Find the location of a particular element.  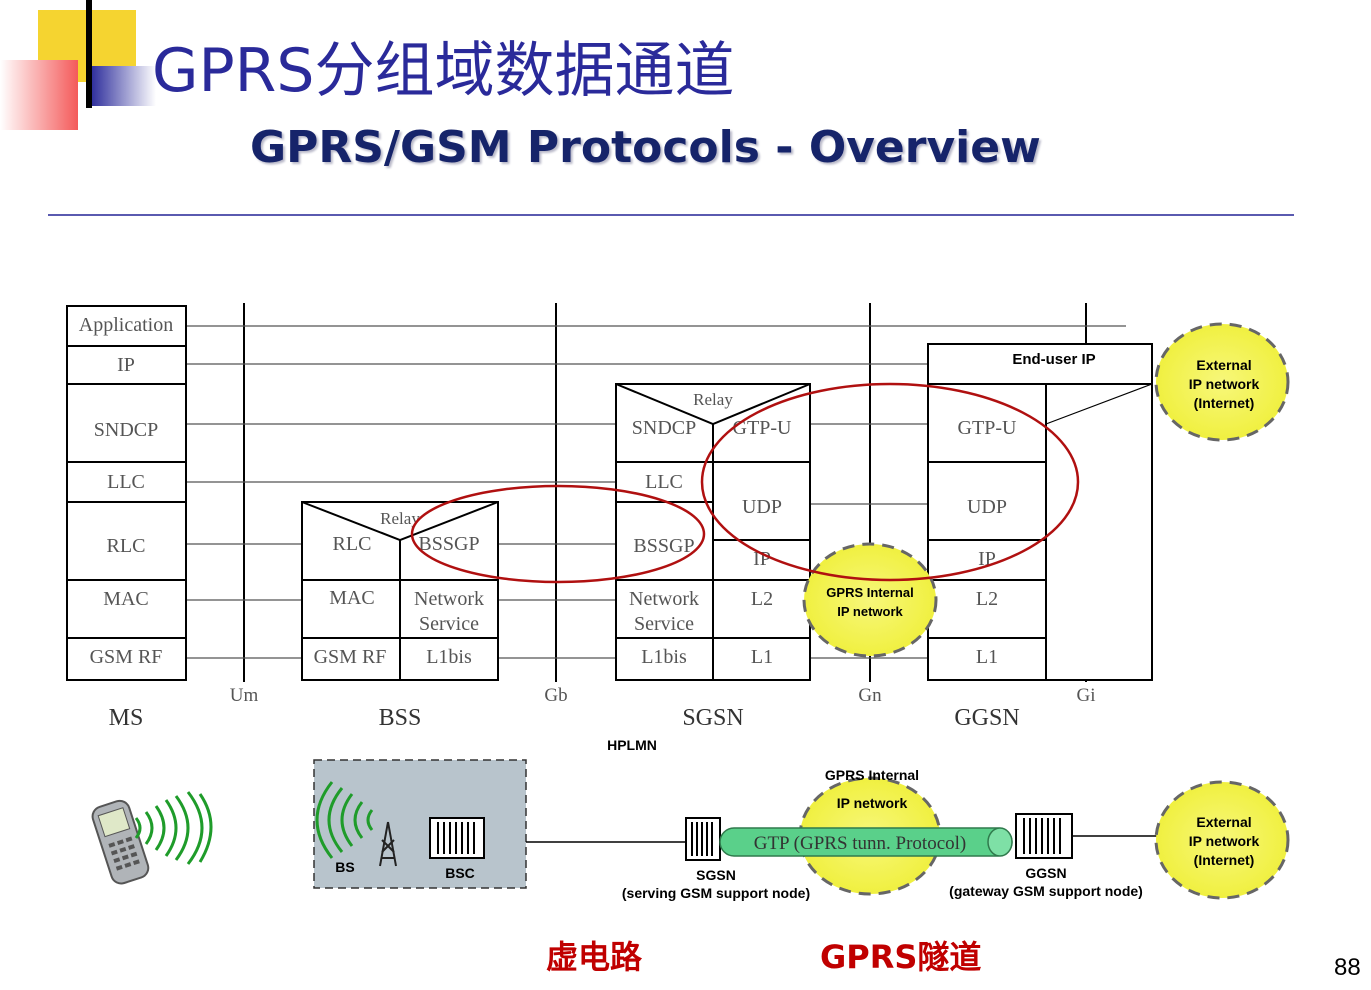

ms-layer-llc: LLC is located at coordinates (126, 482).